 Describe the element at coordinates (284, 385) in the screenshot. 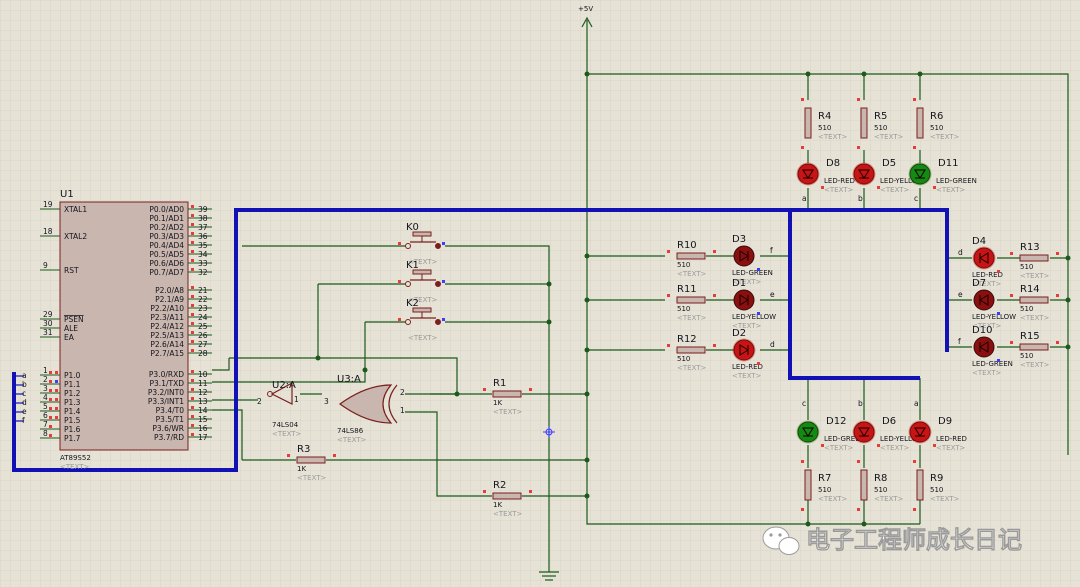

I see `inverter-ref: U2:A` at that location.